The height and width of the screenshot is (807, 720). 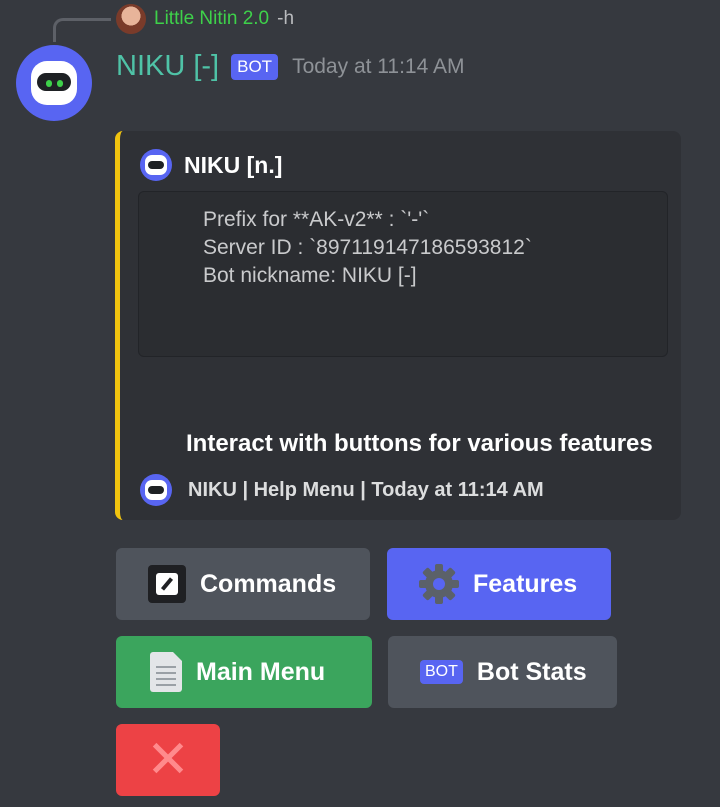 I want to click on reply-username: Little Nitin 2.0, so click(x=211, y=19).